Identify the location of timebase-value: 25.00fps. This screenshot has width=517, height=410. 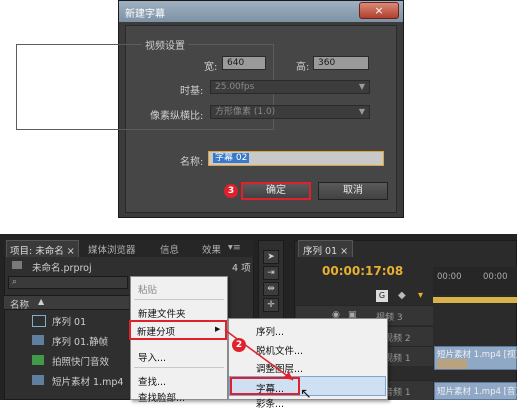
(235, 87).